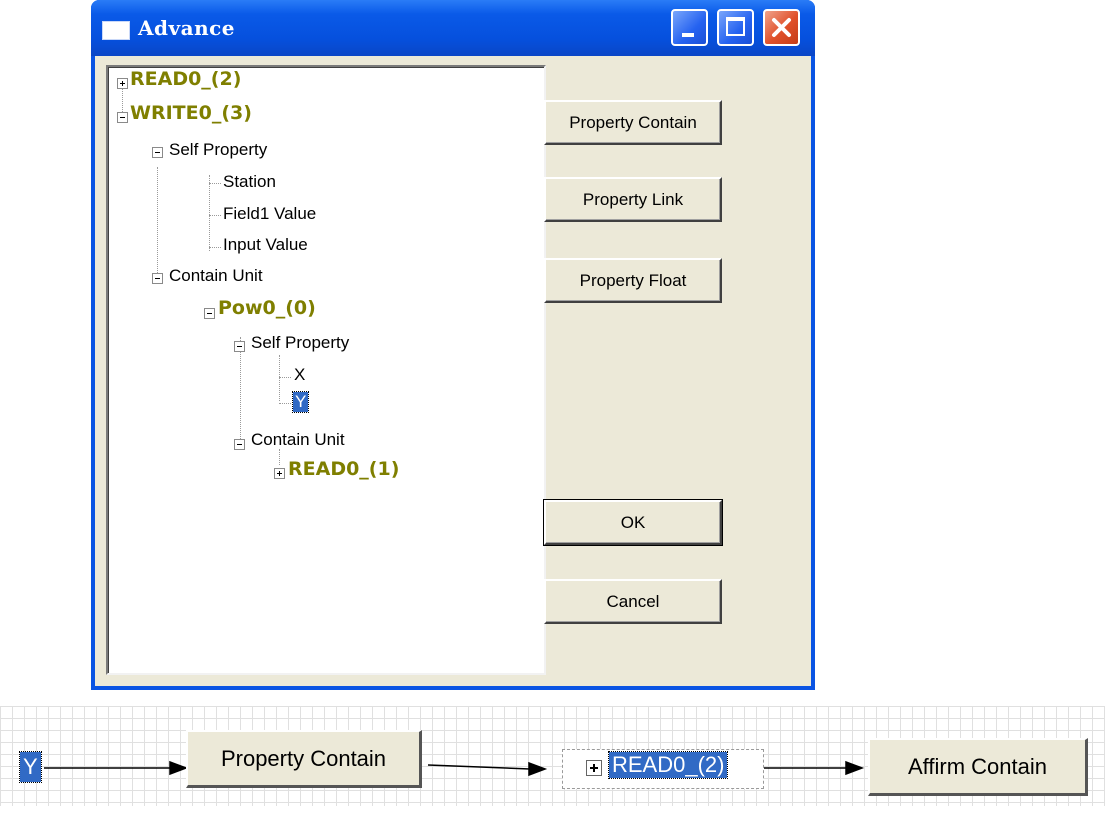 This screenshot has width=1105, height=820. What do you see at coordinates (689, 27) in the screenshot?
I see `minimize-button` at bounding box center [689, 27].